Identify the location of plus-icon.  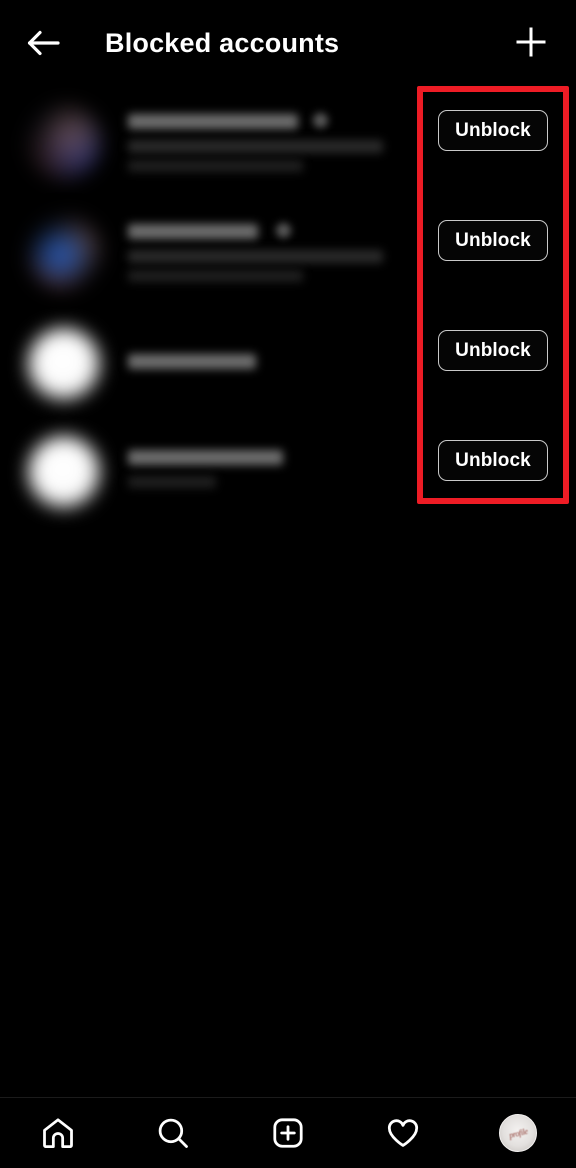
(531, 42).